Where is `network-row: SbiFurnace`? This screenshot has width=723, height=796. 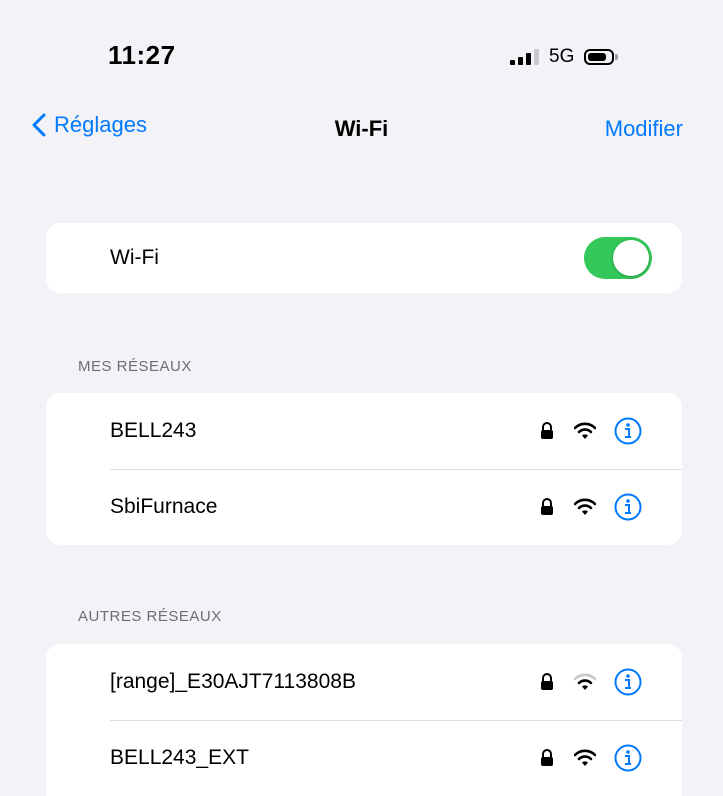 network-row: SbiFurnace is located at coordinates (364, 507).